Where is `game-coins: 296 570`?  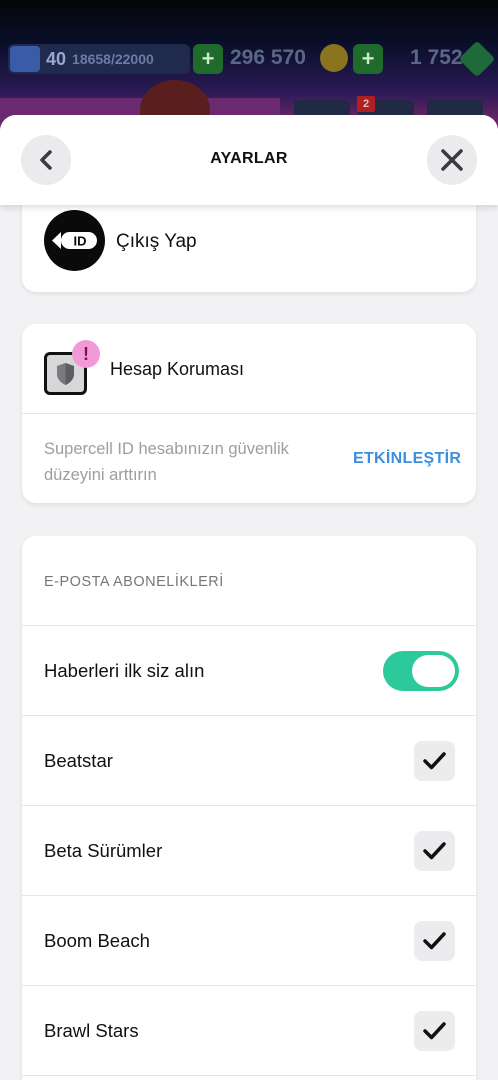
game-coins: 296 570 is located at coordinates (268, 57).